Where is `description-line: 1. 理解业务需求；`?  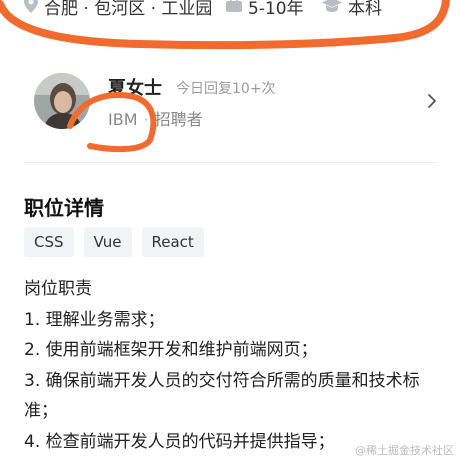 description-line: 1. 理解业务需求； is located at coordinates (94, 319).